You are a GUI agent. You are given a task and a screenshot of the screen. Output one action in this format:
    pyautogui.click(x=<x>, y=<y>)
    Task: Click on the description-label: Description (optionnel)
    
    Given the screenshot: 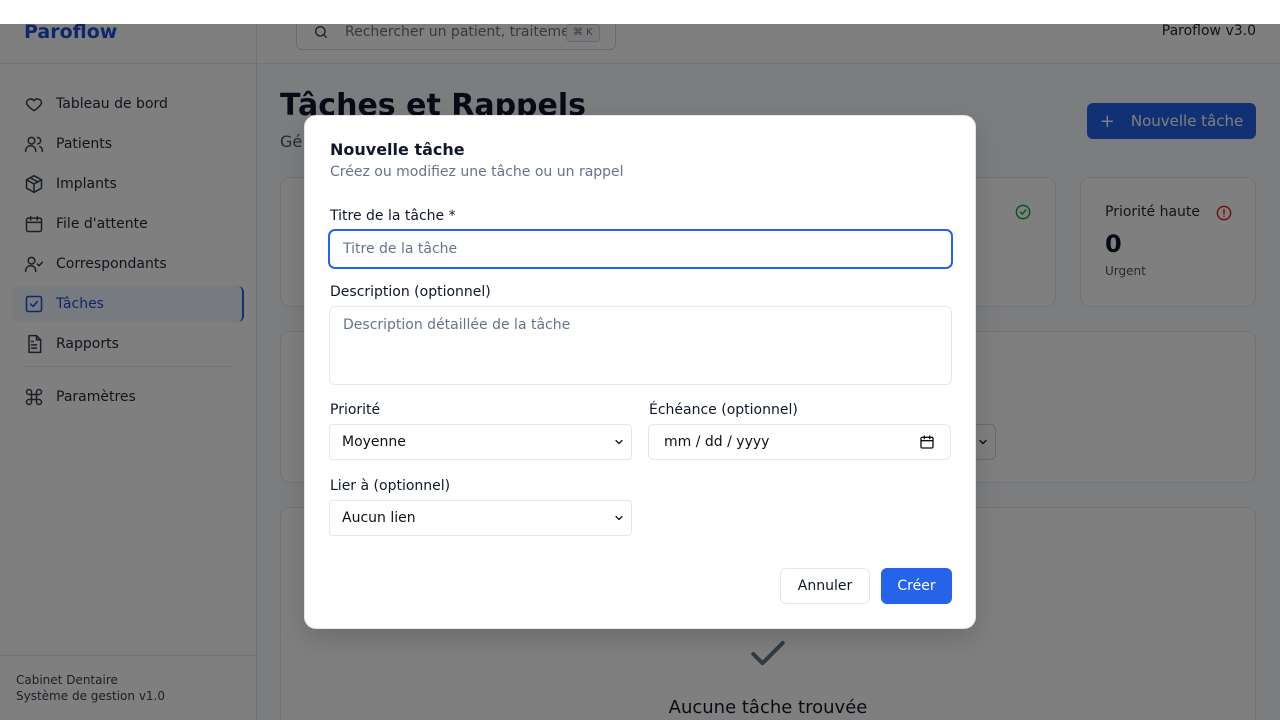 What is the action you would take?
    pyautogui.click(x=410, y=292)
    